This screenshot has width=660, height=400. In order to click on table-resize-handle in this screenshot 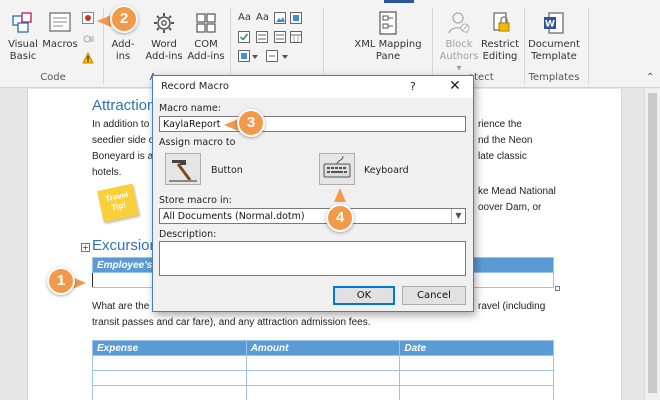, I will do `click(557, 288)`.